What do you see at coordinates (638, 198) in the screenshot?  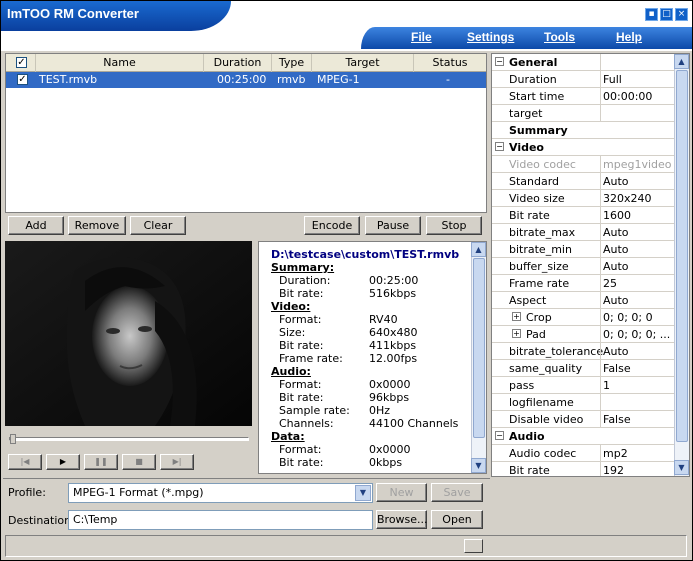 I see `property-value: 320x240` at bounding box center [638, 198].